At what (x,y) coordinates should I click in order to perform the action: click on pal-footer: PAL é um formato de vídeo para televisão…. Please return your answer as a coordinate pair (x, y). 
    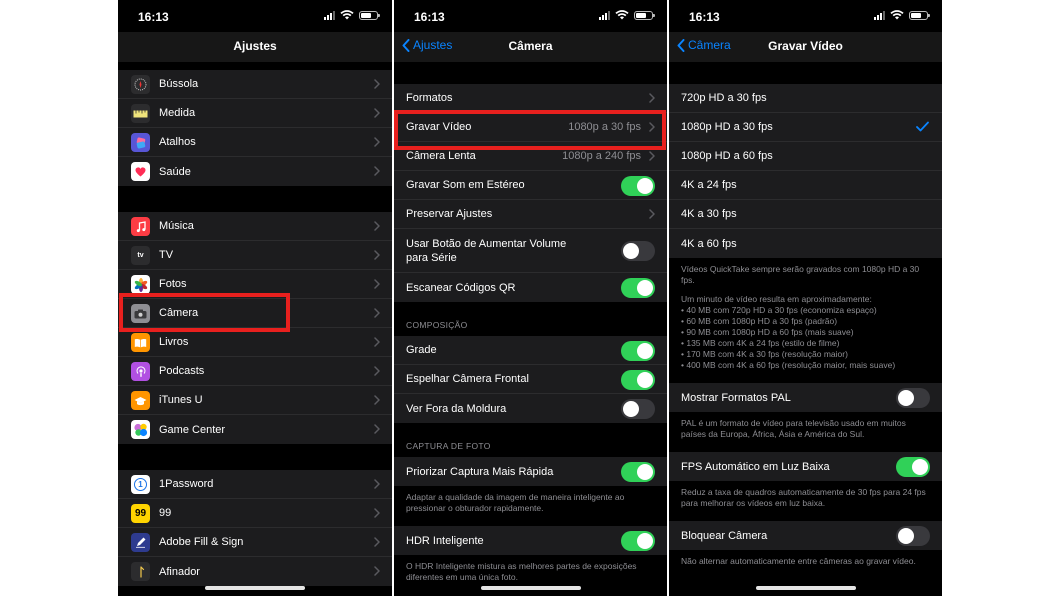
    Looking at the image, I should click on (793, 428).